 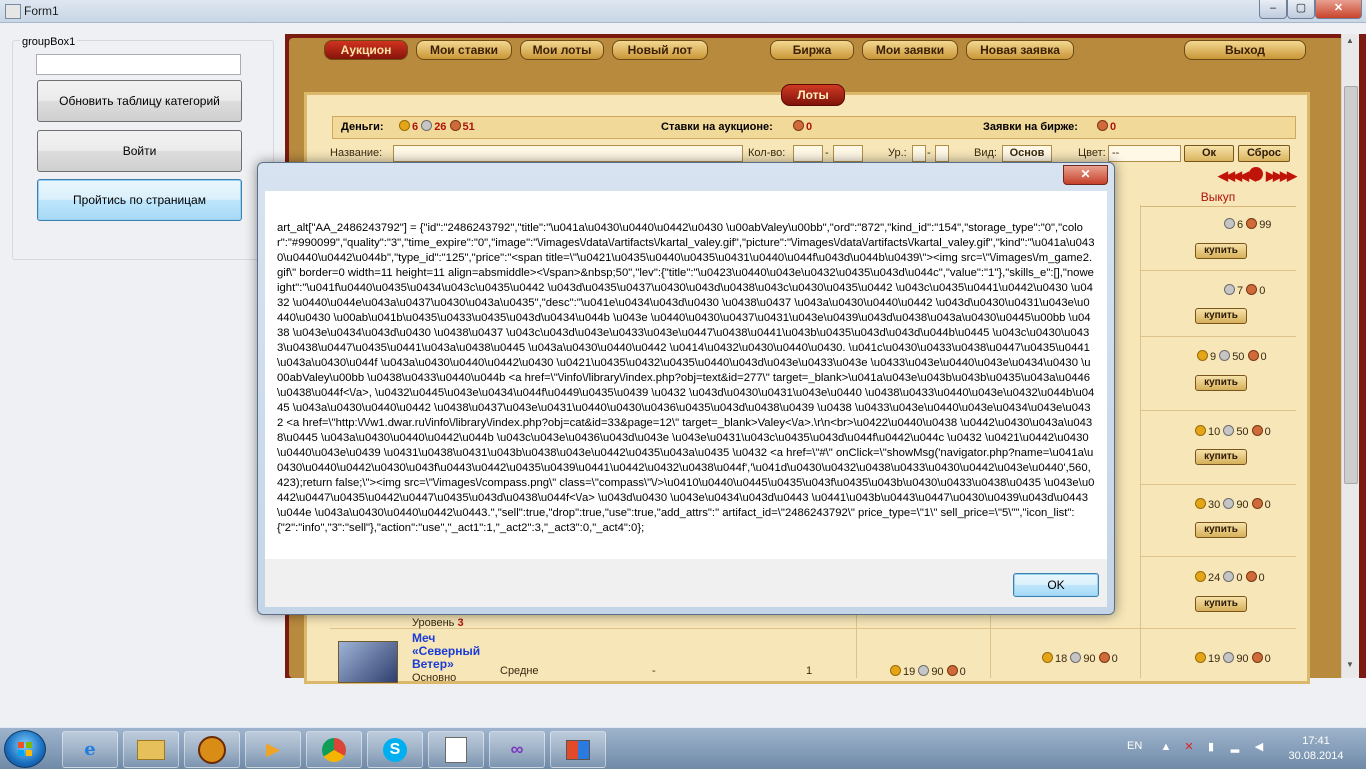 What do you see at coordinates (928, 671) in the screenshot?
I see `row-price: 19 90 0` at bounding box center [928, 671].